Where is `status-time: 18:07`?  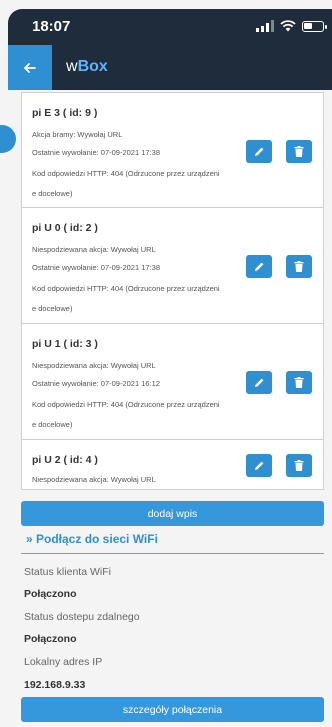 status-time: 18:07 is located at coordinates (51, 26).